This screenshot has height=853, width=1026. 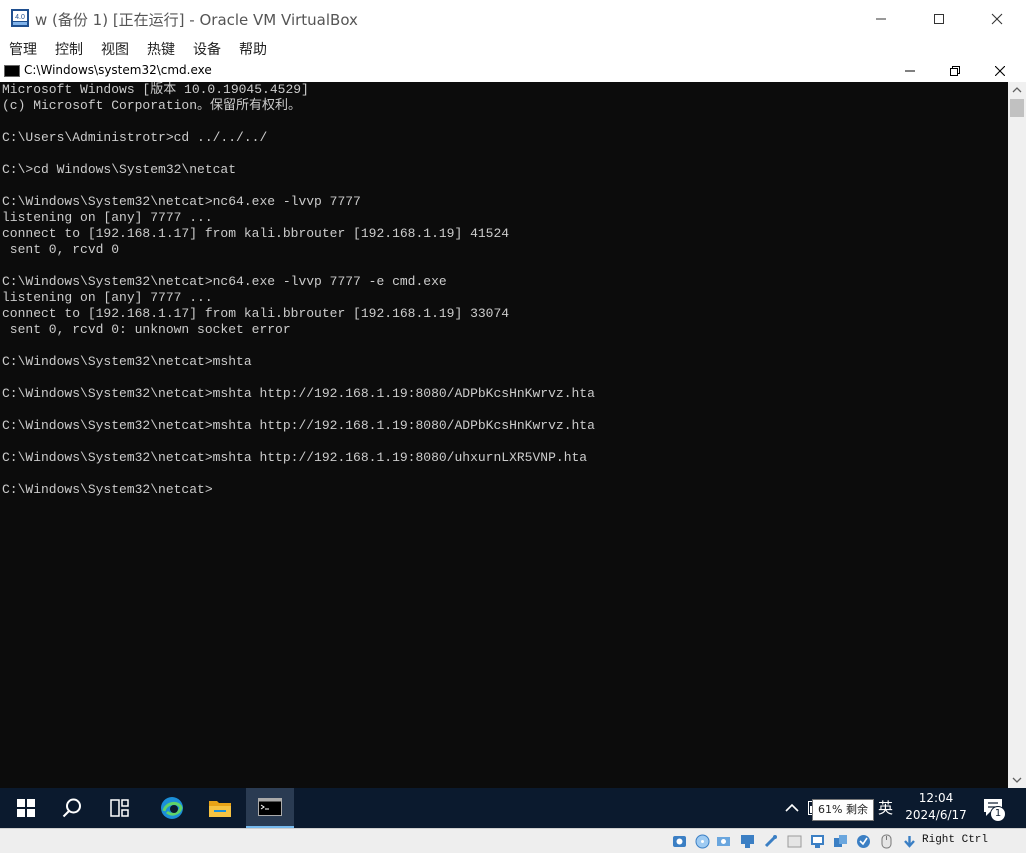 I want to click on task-view-button, so click(x=120, y=808).